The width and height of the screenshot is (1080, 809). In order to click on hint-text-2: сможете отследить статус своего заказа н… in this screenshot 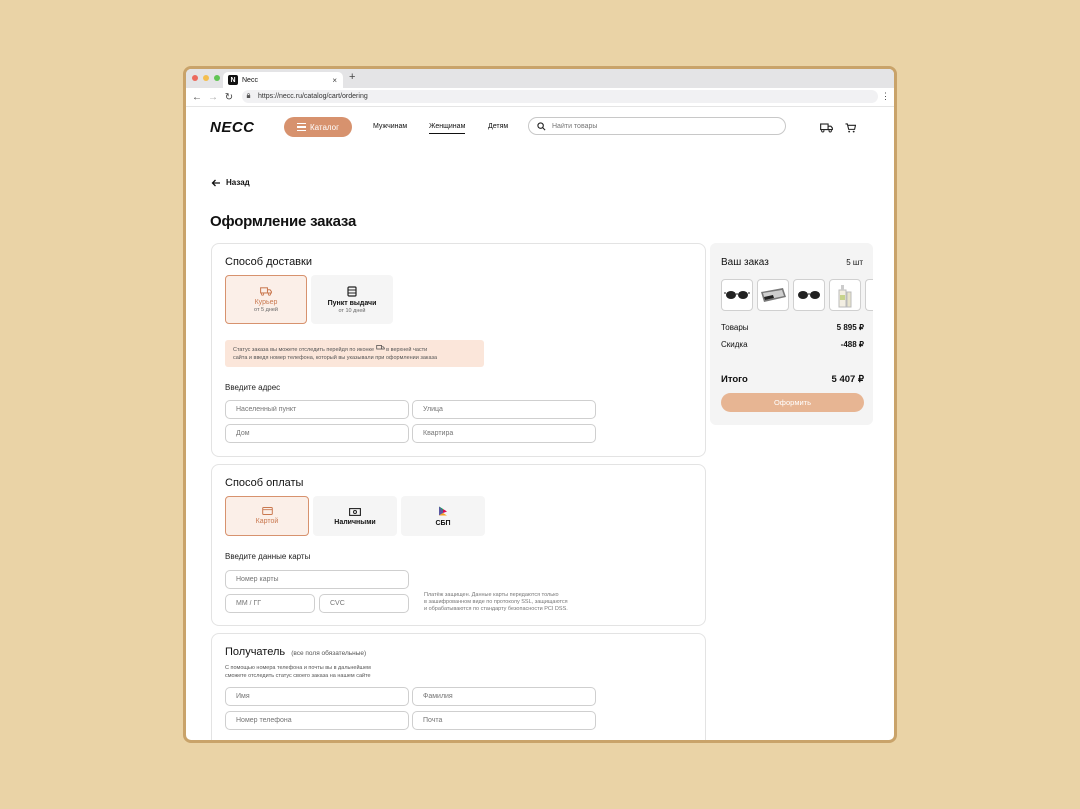, I will do `click(298, 675)`.